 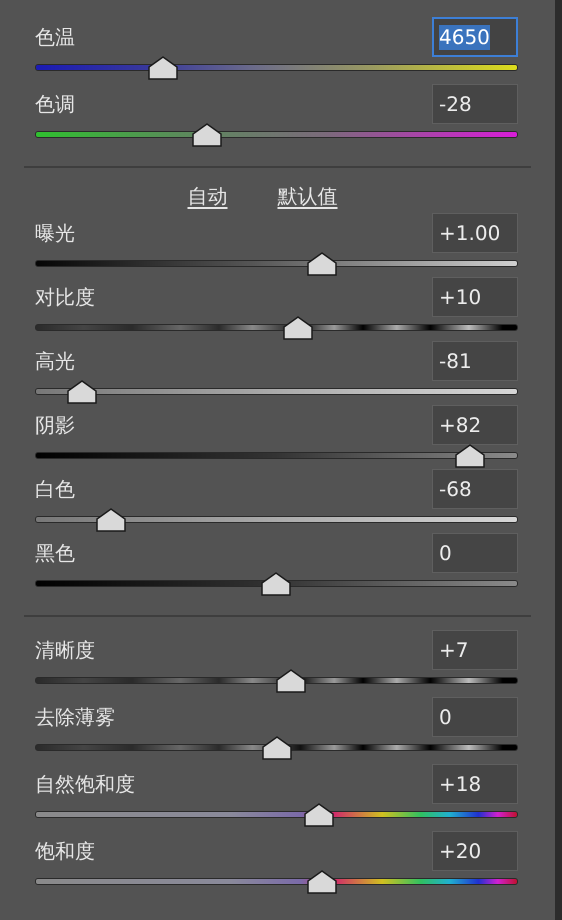 What do you see at coordinates (475, 297) in the screenshot?
I see `value-field: +10` at bounding box center [475, 297].